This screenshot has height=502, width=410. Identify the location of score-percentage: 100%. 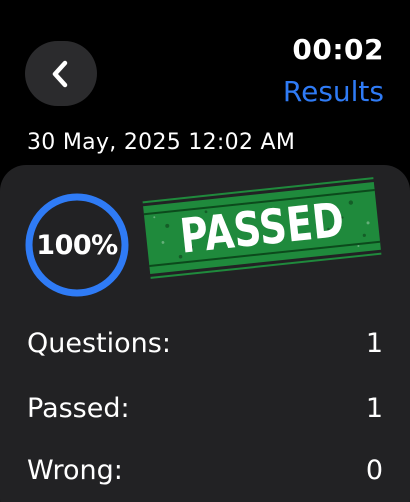
(77, 245).